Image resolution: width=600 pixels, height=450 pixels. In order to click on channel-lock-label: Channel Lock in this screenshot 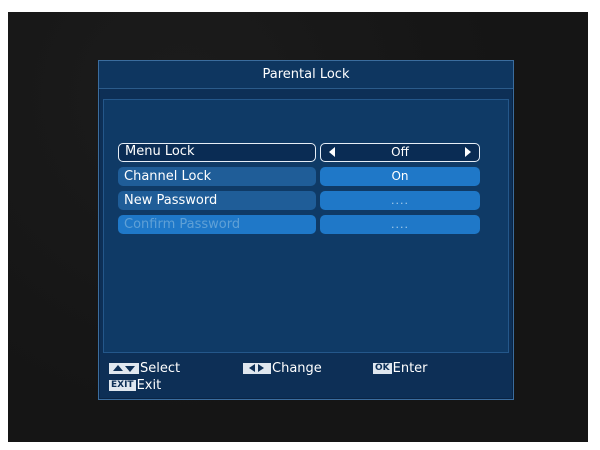, I will do `click(217, 176)`.